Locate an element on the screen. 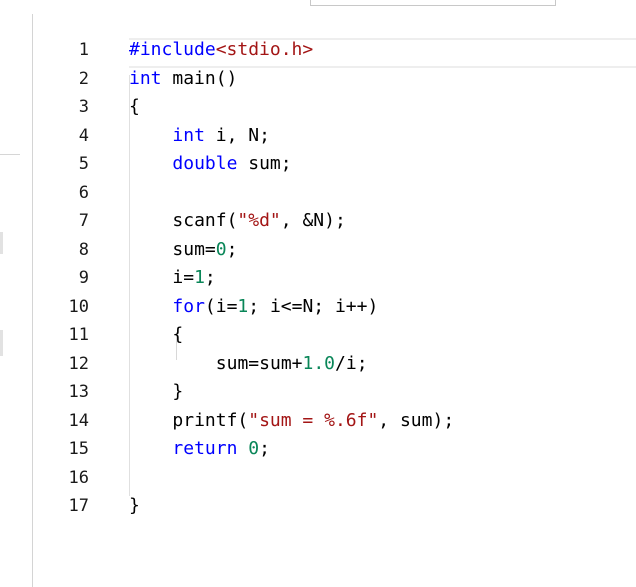 The image size is (636, 587). code-line: 14 printf("sum = %.6f", sum); is located at coordinates (334, 421).